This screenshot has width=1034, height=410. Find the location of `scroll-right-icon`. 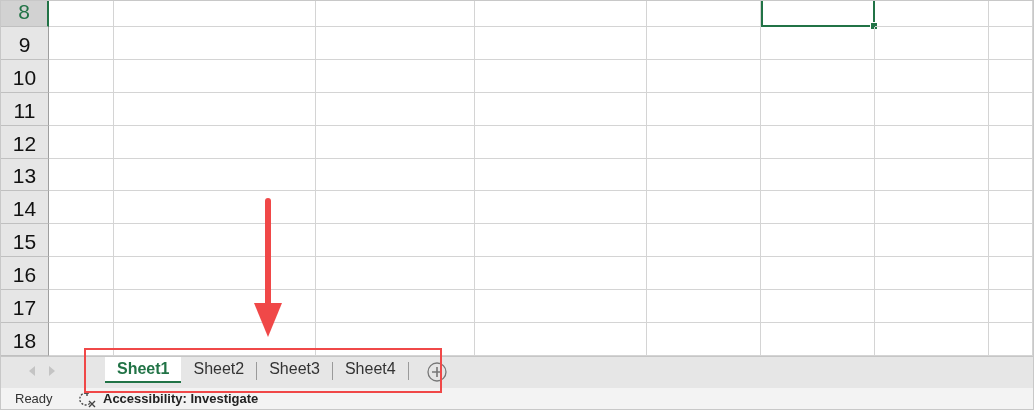

scroll-right-icon is located at coordinates (52, 371).